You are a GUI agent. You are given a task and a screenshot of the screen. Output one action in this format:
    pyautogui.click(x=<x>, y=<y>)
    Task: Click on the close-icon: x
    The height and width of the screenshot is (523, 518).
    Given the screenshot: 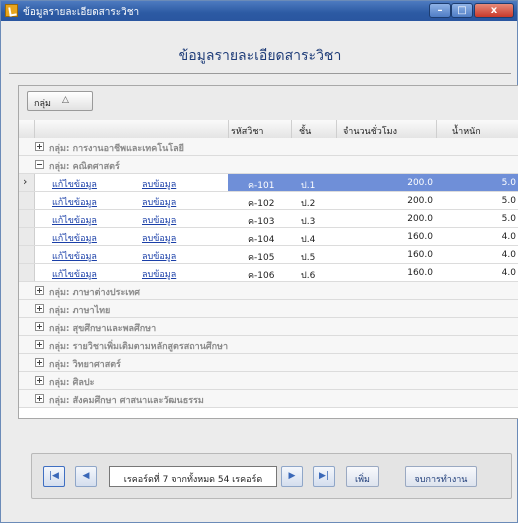 What is the action you would take?
    pyautogui.click(x=494, y=10)
    